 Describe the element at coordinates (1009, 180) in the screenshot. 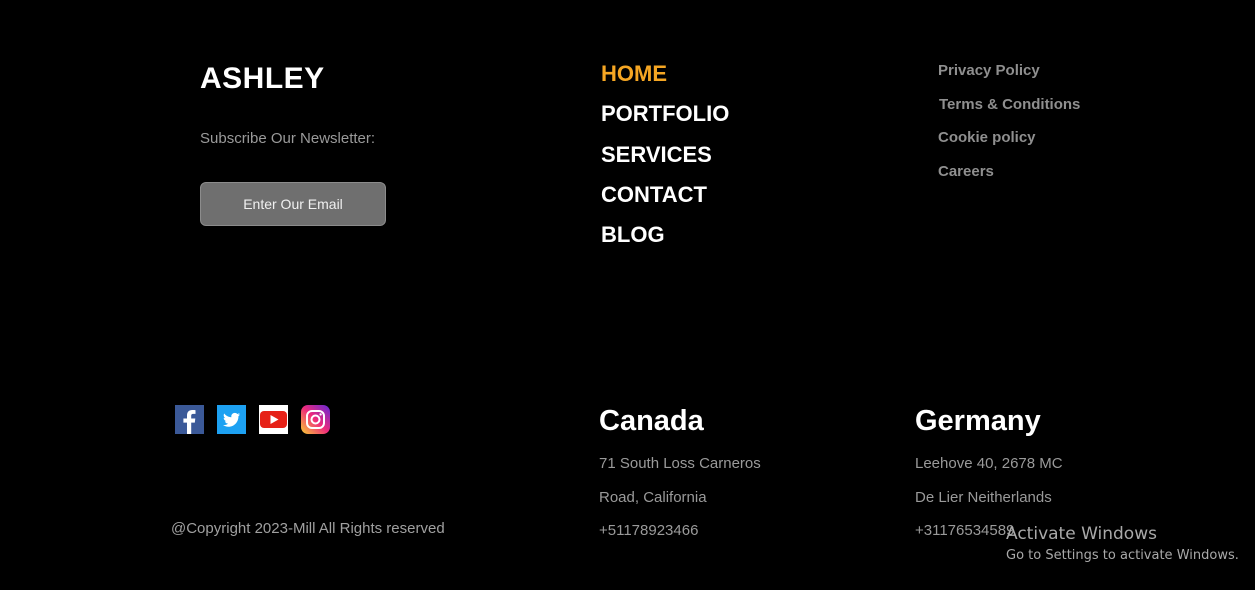

I see `careers-link: Careers` at that location.